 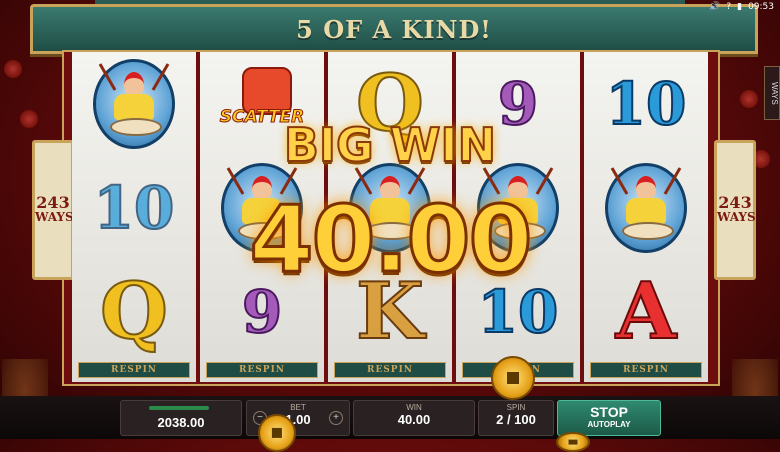 I want to click on pagoda-banner: 5 OF A KIND!, so click(x=394, y=29).